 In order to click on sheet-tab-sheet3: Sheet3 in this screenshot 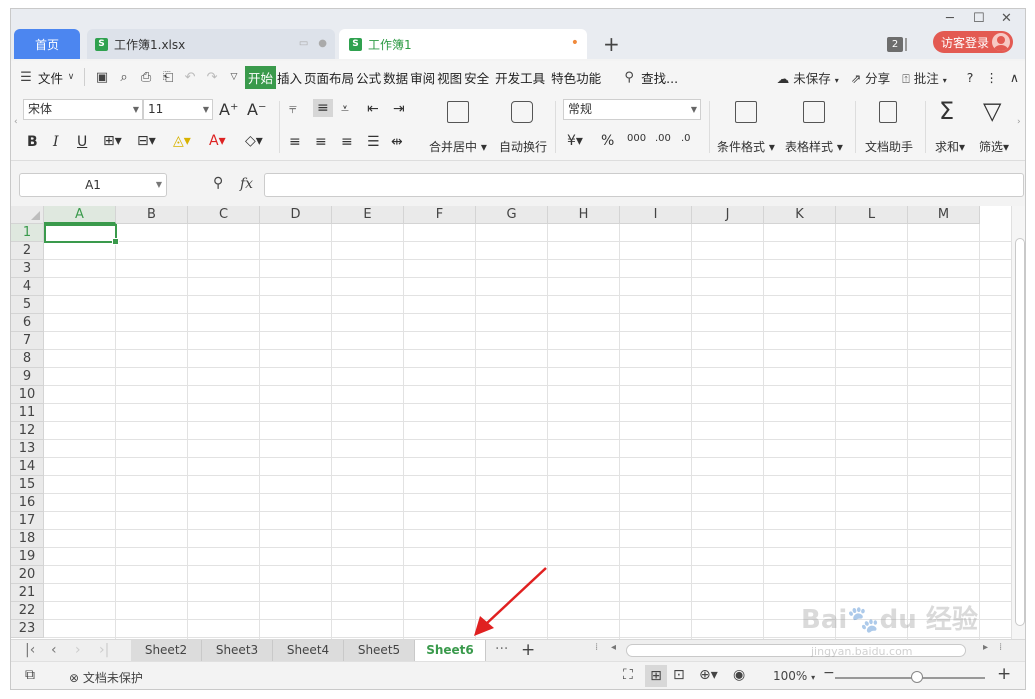, I will do `click(237, 650)`.